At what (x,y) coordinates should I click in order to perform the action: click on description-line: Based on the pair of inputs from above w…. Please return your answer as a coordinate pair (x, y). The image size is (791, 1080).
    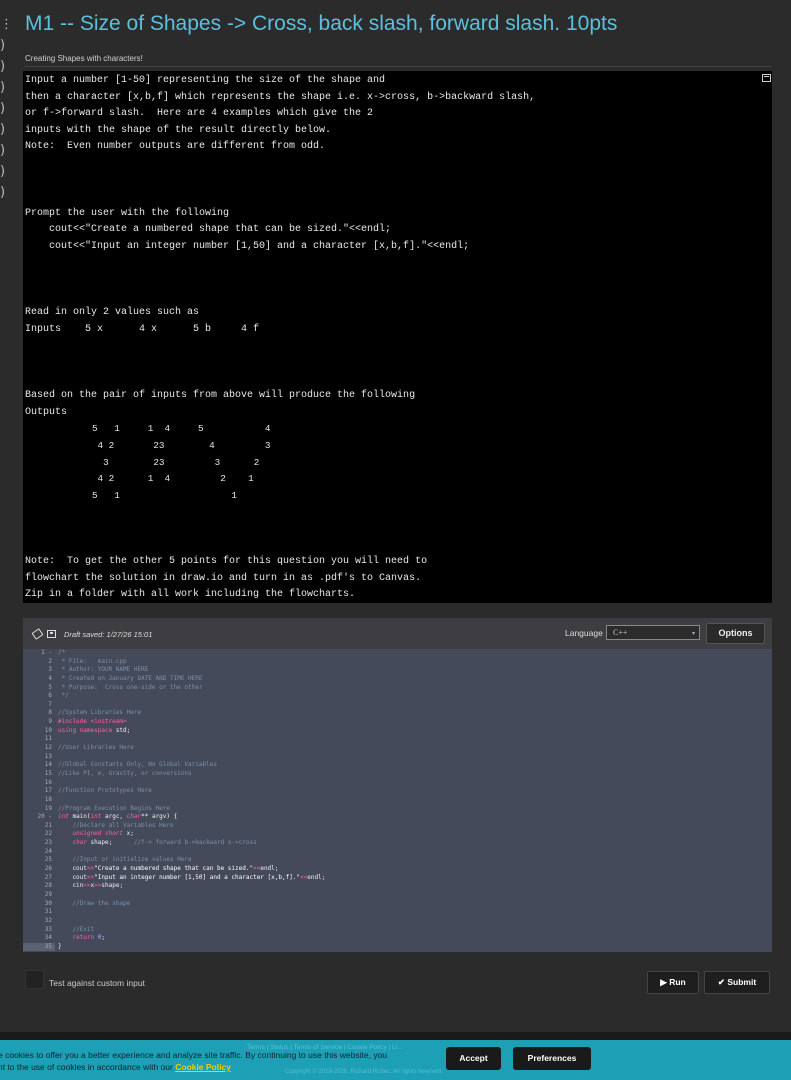
    Looking at the image, I should click on (220, 396).